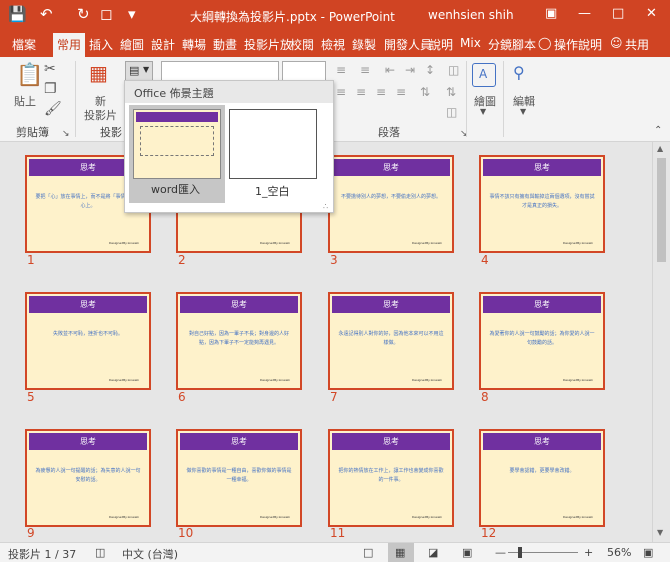 The width and height of the screenshot is (670, 562). Describe the element at coordinates (368, 552) in the screenshot. I see `normal-view-icon: □` at that location.